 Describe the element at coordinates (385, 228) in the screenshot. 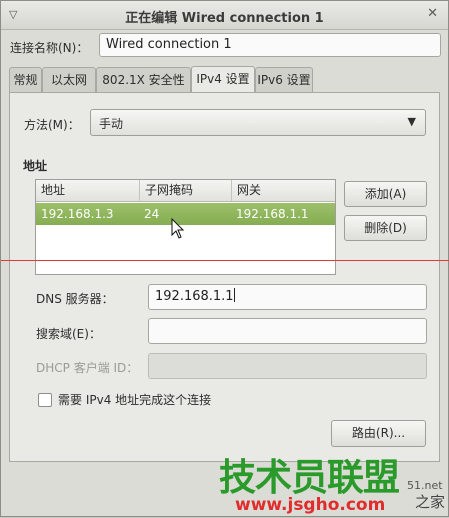

I see `delete-button: 删除(D)` at that location.